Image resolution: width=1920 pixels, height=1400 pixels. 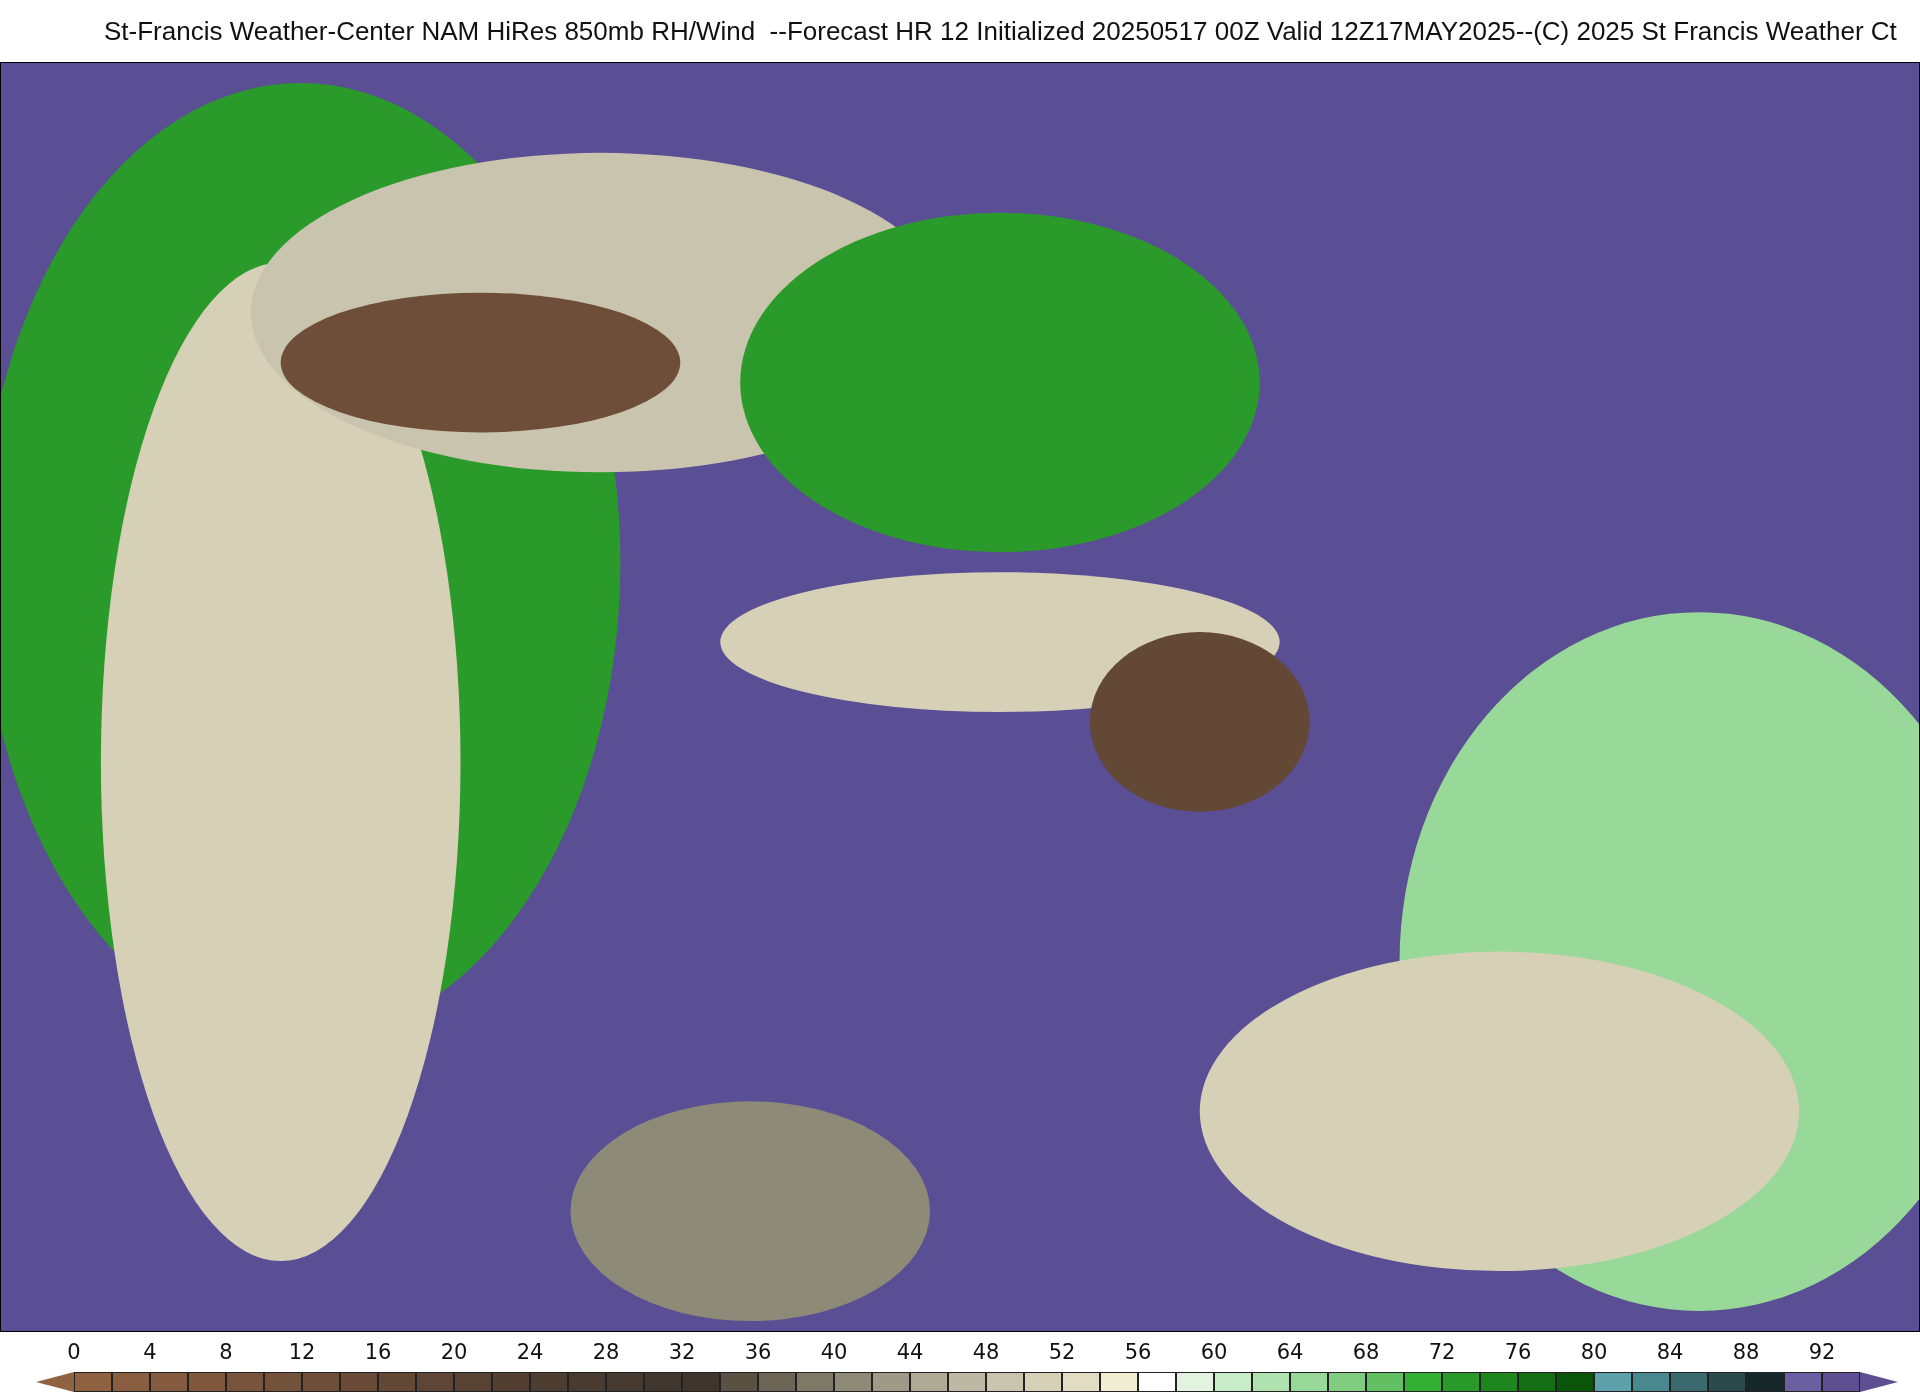 I want to click on colorbar-tick-label: 88, so click(x=1746, y=1352).